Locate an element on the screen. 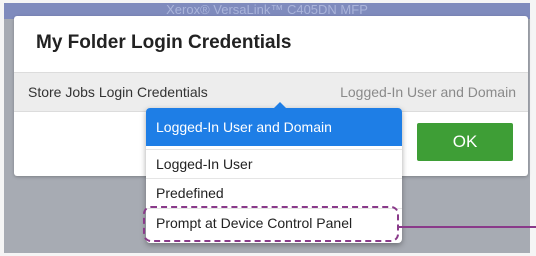  option-logged-in-user: Logged-In User is located at coordinates (274, 163).